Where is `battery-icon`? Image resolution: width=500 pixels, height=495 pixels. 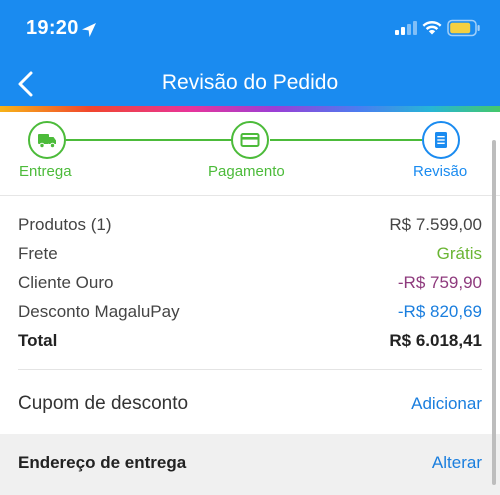
battery-icon is located at coordinates (463, 28).